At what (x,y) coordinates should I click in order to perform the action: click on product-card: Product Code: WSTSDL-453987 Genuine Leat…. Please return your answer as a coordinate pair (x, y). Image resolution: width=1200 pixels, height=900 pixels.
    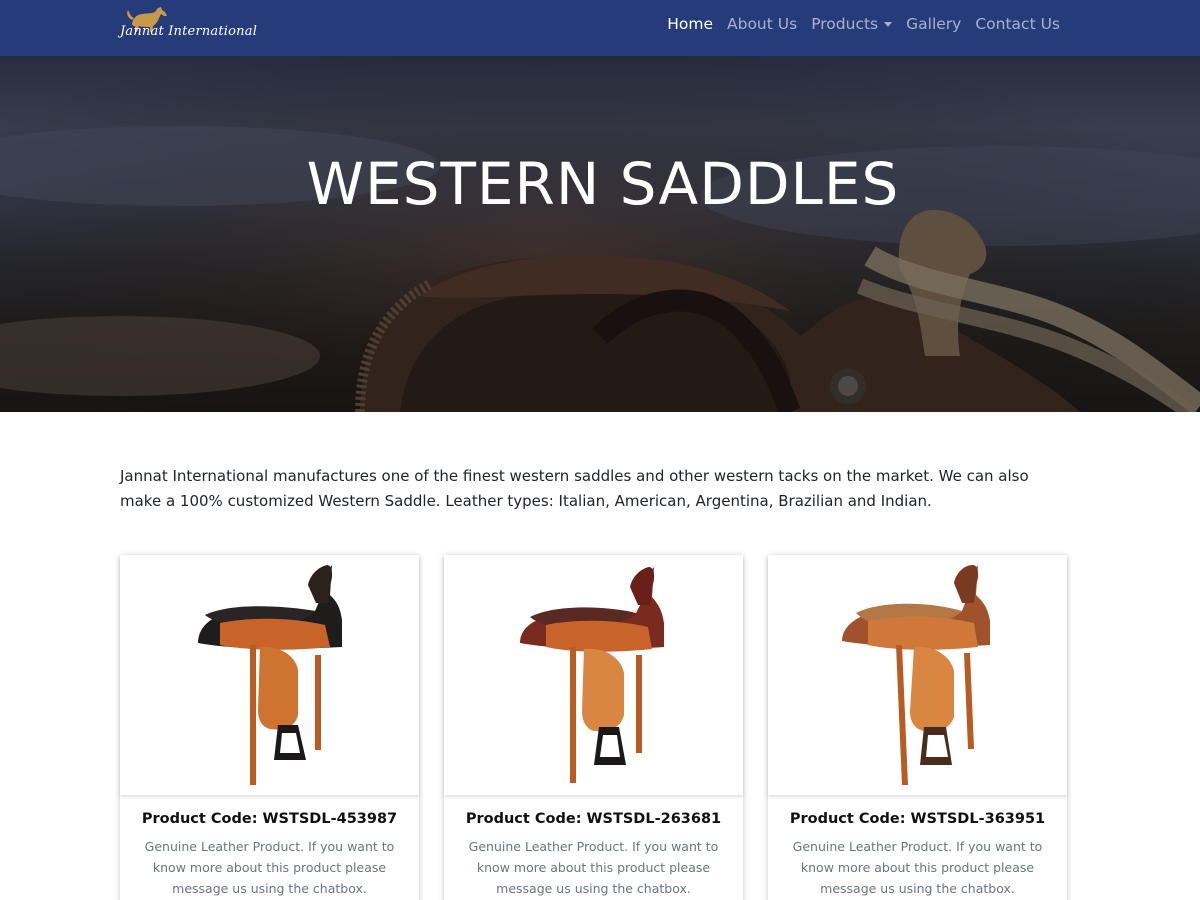
    Looking at the image, I should click on (269, 727).